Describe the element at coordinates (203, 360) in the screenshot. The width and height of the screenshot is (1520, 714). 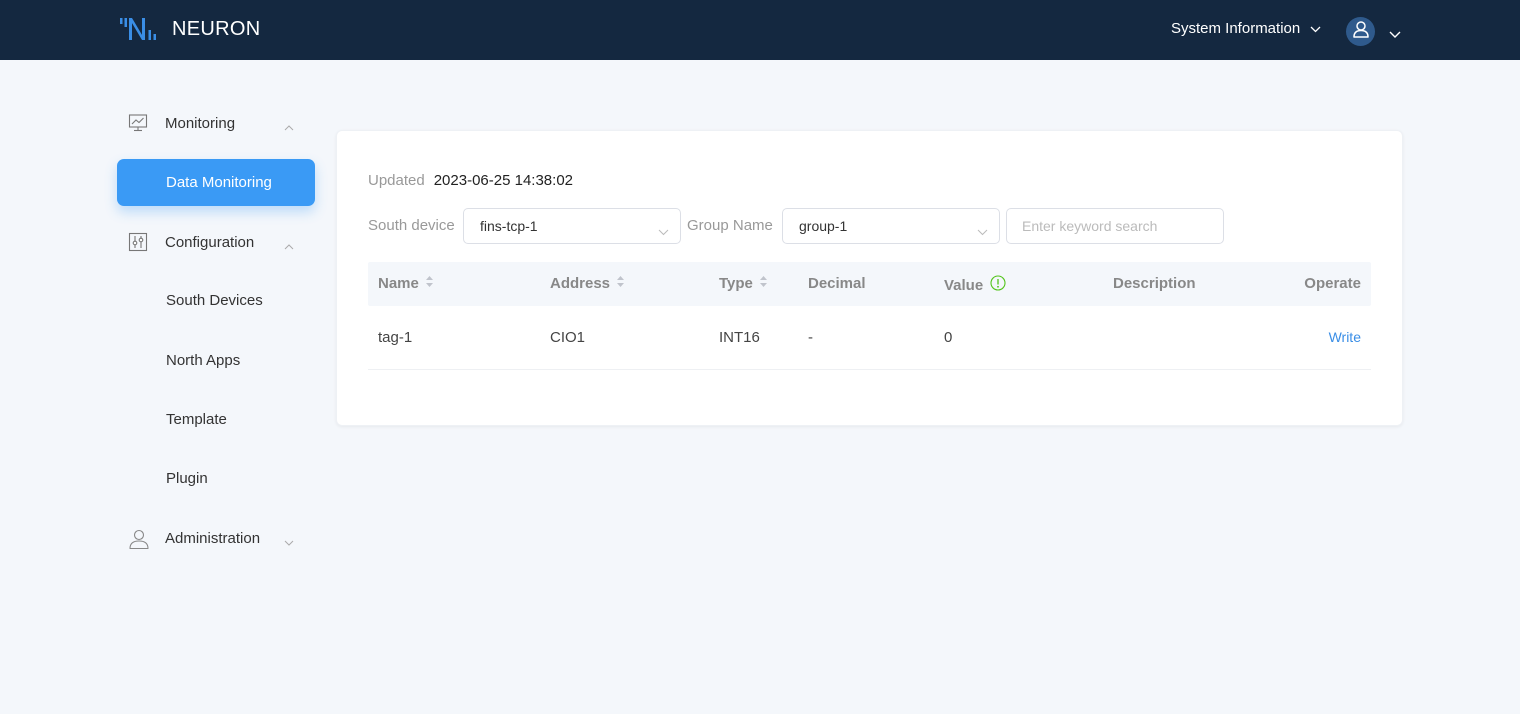
I see `sidebar-item-label: North Apps` at that location.